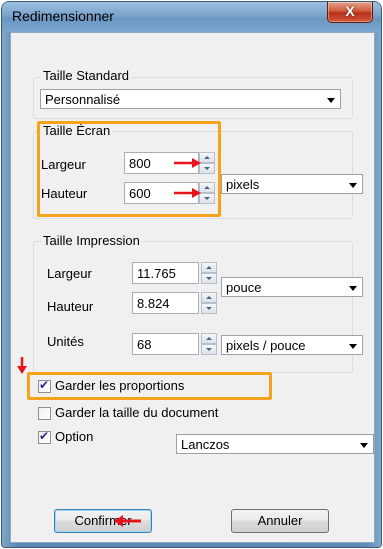  I want to click on close-icon: X, so click(350, 11).